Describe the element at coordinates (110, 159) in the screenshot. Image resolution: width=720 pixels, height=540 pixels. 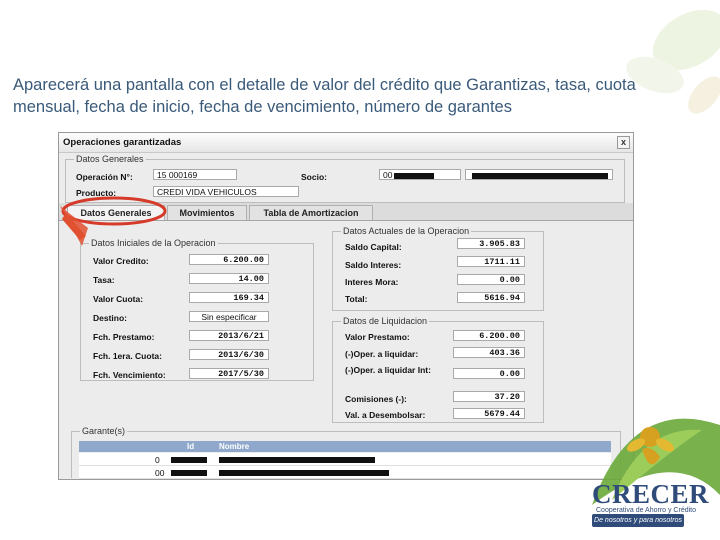
I see `datos-generales-legend: Datos Generales` at that location.